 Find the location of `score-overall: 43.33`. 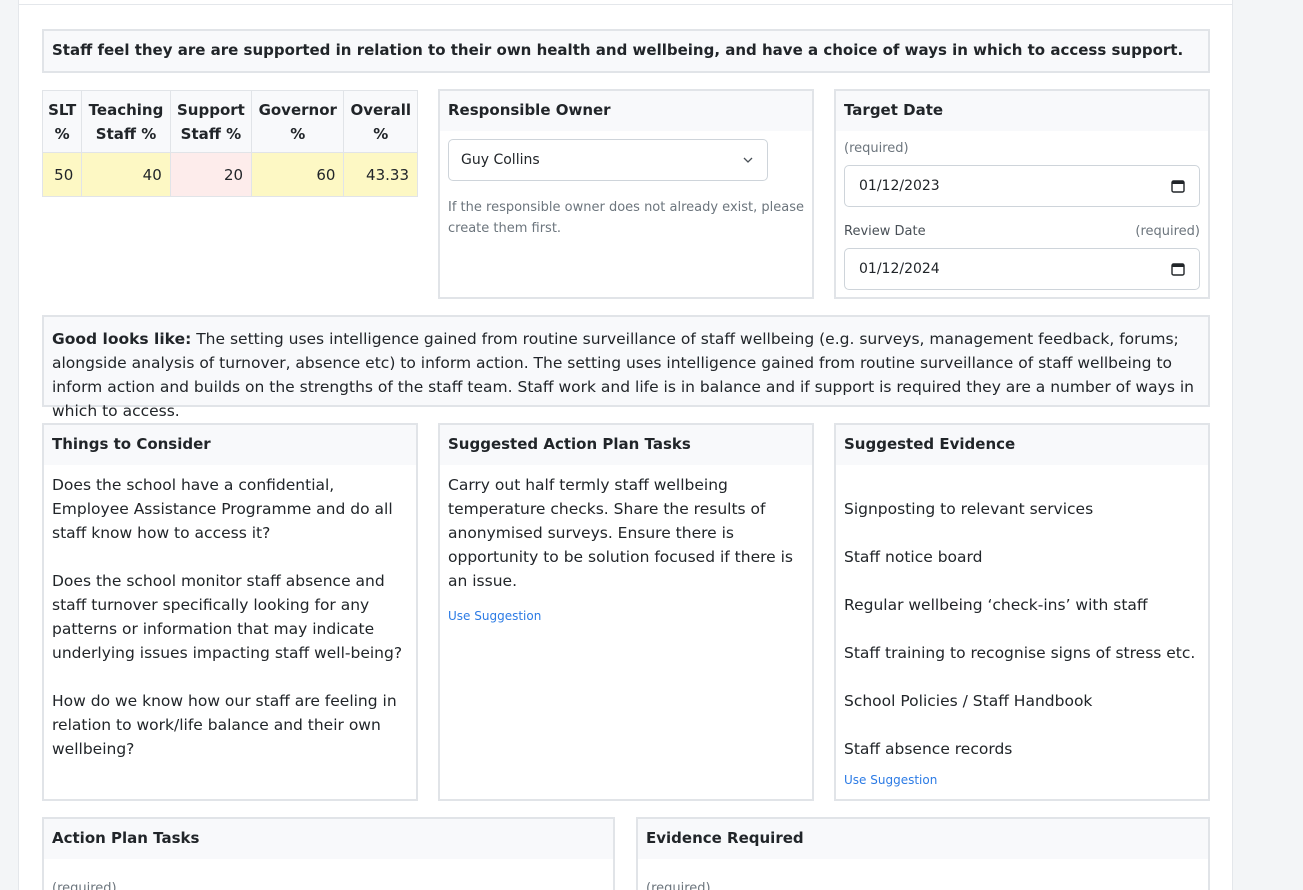

score-overall: 43.33 is located at coordinates (380, 174).